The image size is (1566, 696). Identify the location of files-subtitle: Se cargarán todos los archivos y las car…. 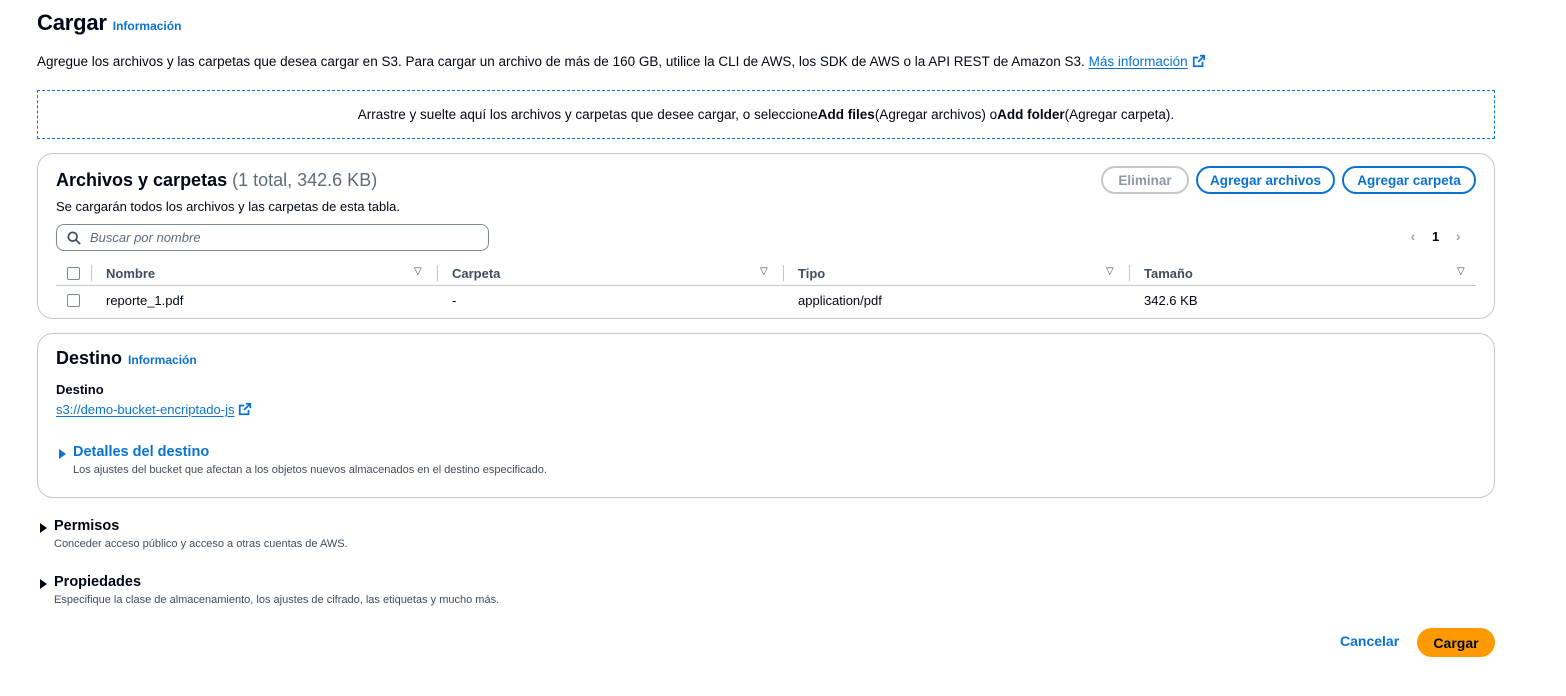
(228, 206).